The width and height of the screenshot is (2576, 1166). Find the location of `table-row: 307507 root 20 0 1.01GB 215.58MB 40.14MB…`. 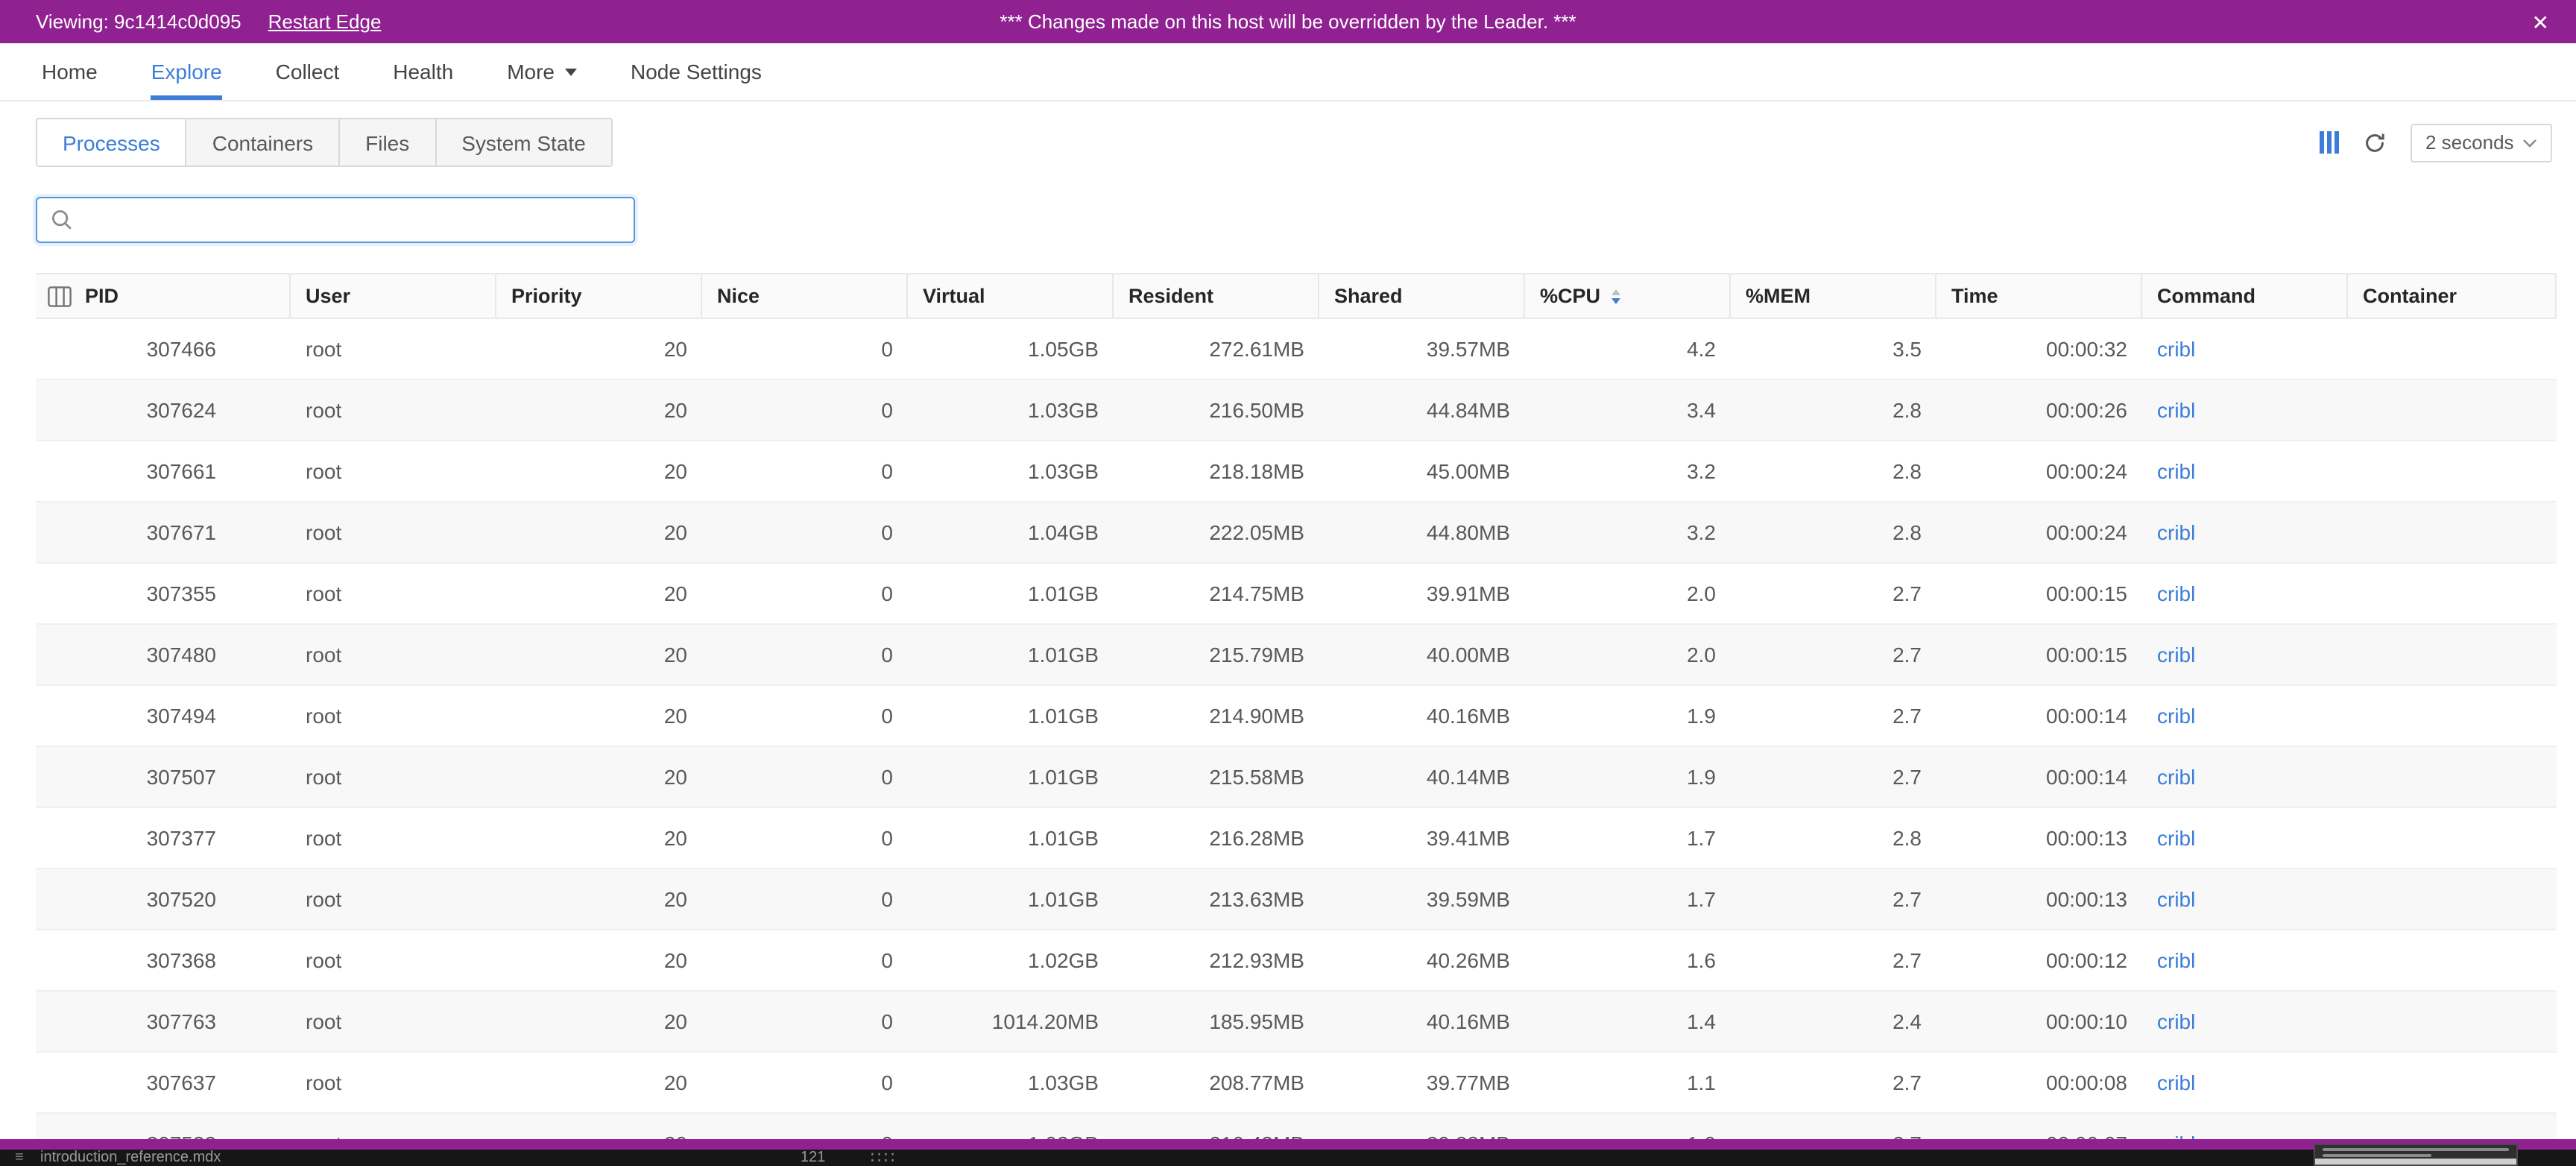

table-row: 307507 root 20 0 1.01GB 215.58MB 40.14MB… is located at coordinates (1296, 777).